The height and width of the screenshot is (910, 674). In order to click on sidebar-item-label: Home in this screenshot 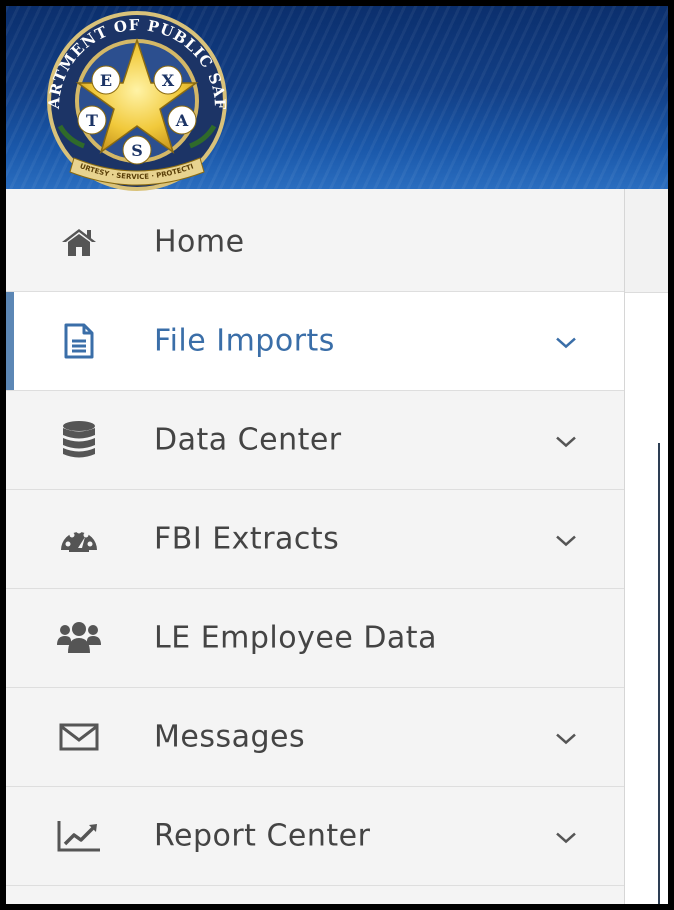, I will do `click(199, 242)`.